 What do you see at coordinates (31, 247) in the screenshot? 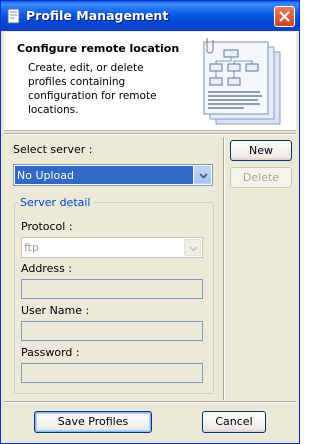
I see `protocol-select-value: ftp` at bounding box center [31, 247].